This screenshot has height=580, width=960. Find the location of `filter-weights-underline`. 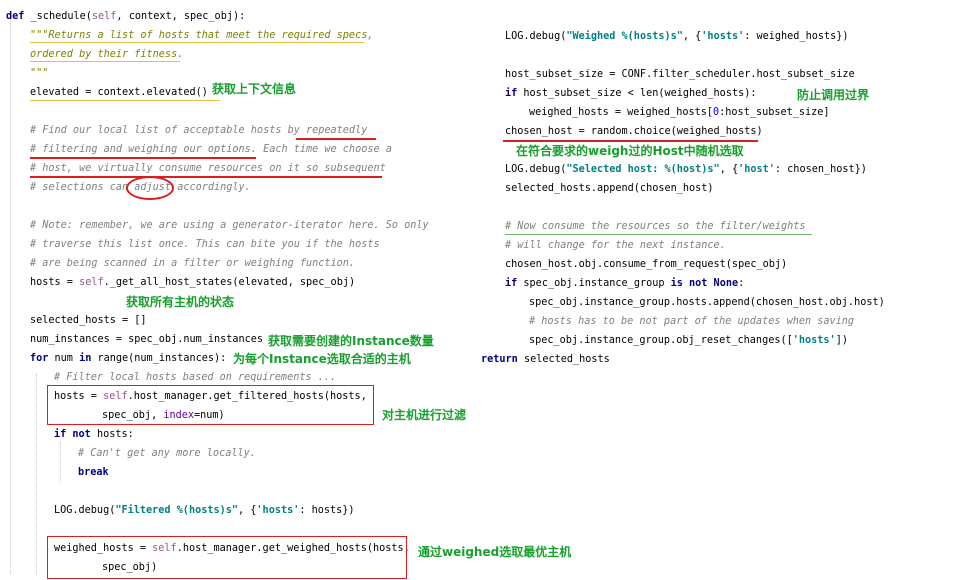

filter-weights-underline is located at coordinates (658, 234).